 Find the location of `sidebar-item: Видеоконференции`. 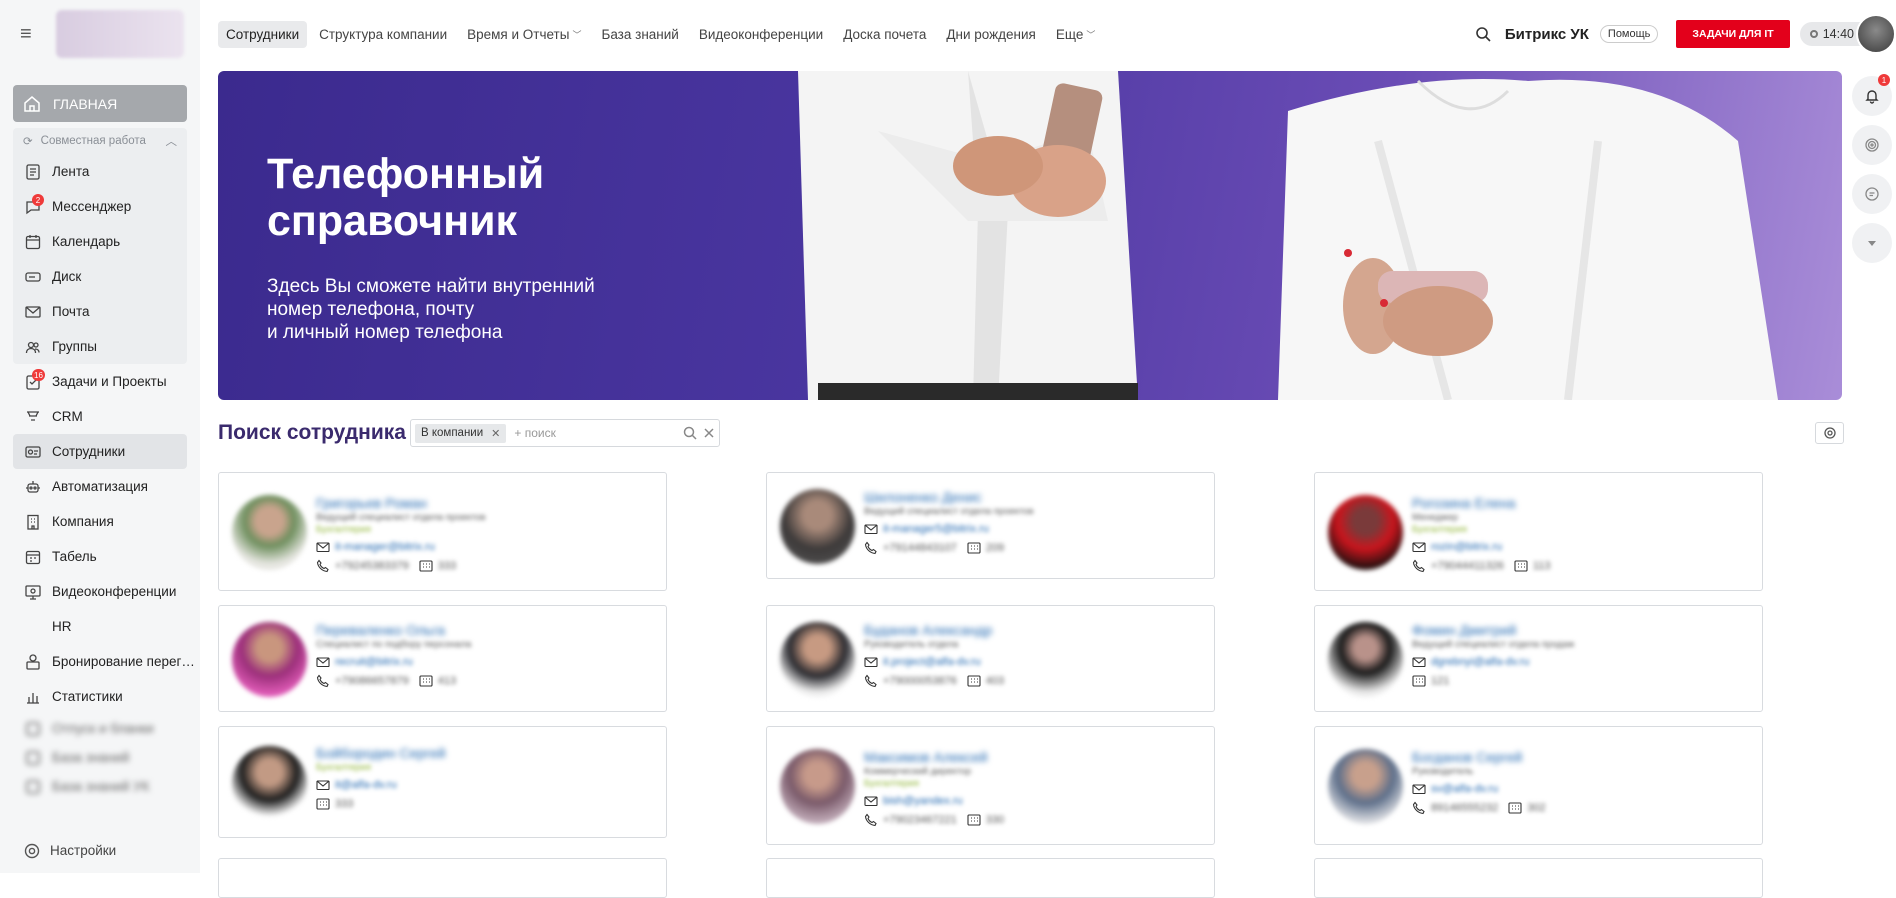

sidebar-item: Видеоконференции is located at coordinates (100, 591).